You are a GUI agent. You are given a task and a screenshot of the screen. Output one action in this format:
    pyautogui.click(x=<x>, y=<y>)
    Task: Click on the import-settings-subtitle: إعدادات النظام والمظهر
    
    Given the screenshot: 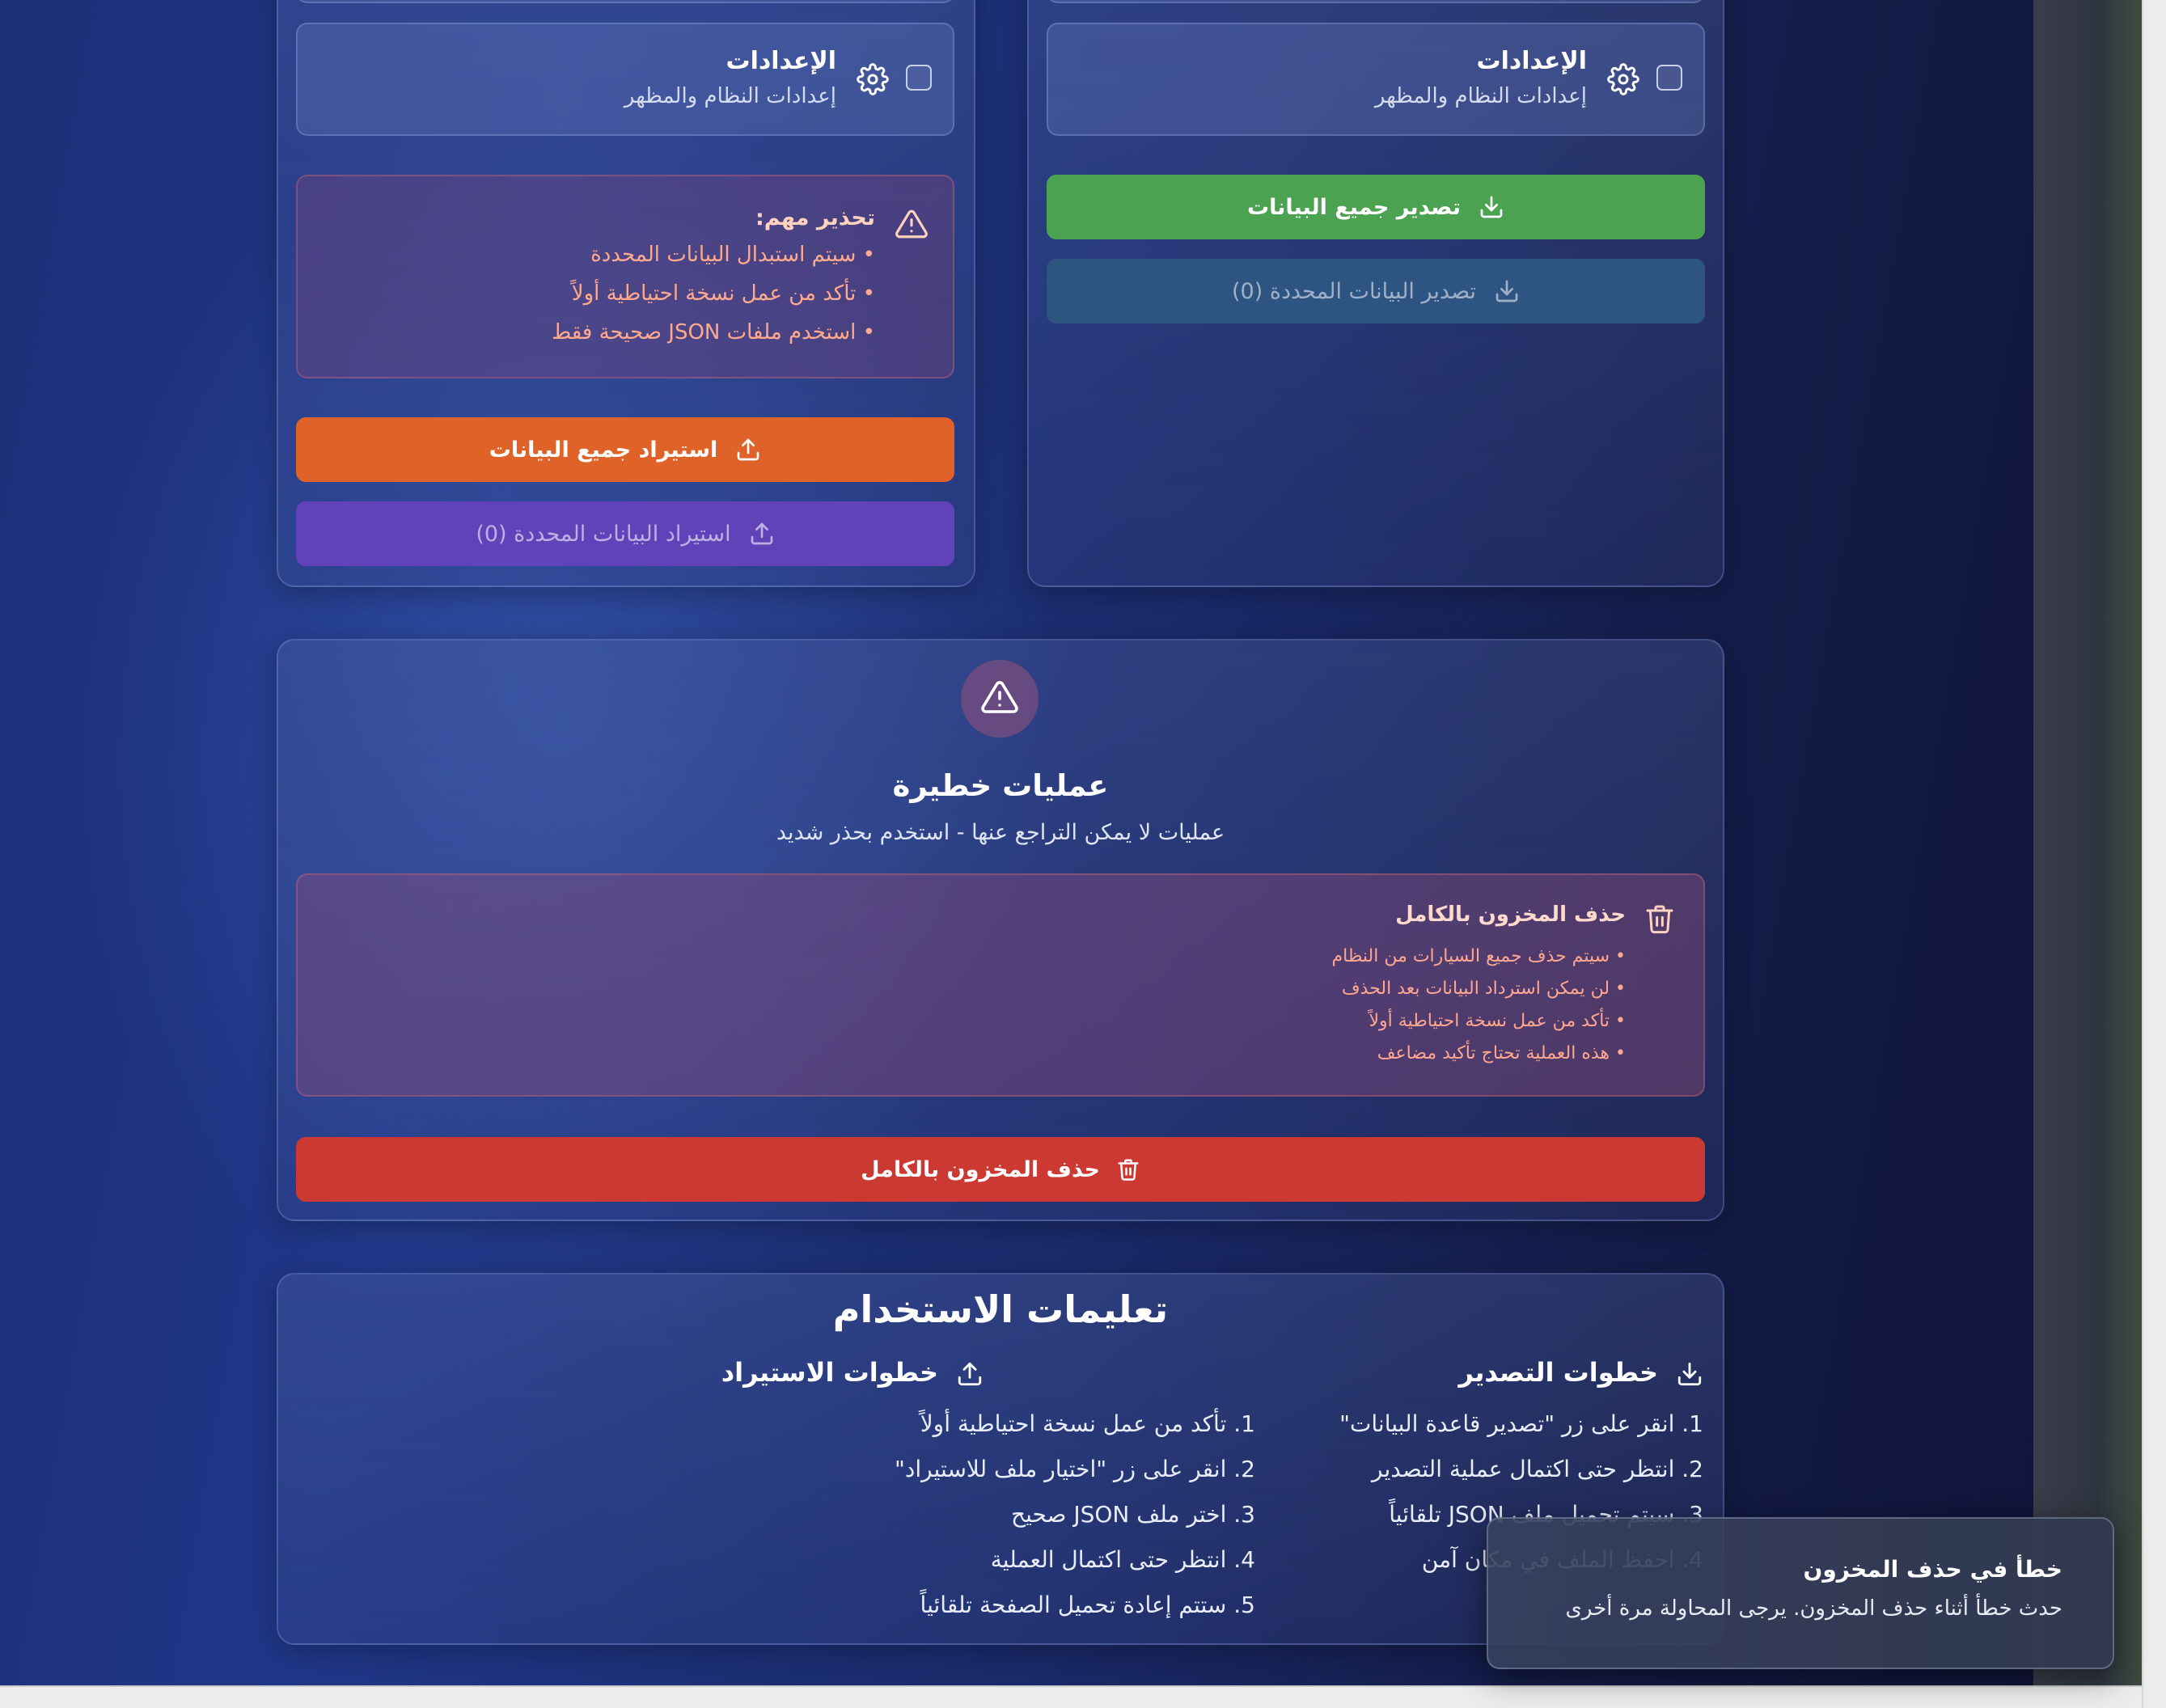 What is the action you would take?
    pyautogui.click(x=730, y=96)
    